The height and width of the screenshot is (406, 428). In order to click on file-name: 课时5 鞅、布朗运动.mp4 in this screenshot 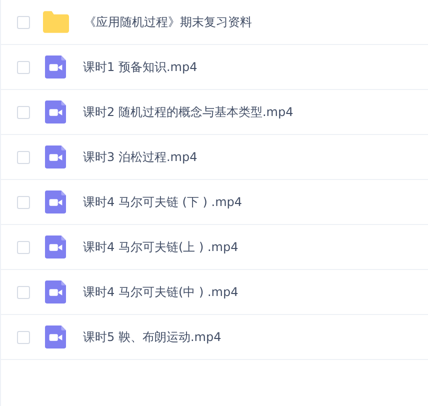, I will do `click(152, 337)`.